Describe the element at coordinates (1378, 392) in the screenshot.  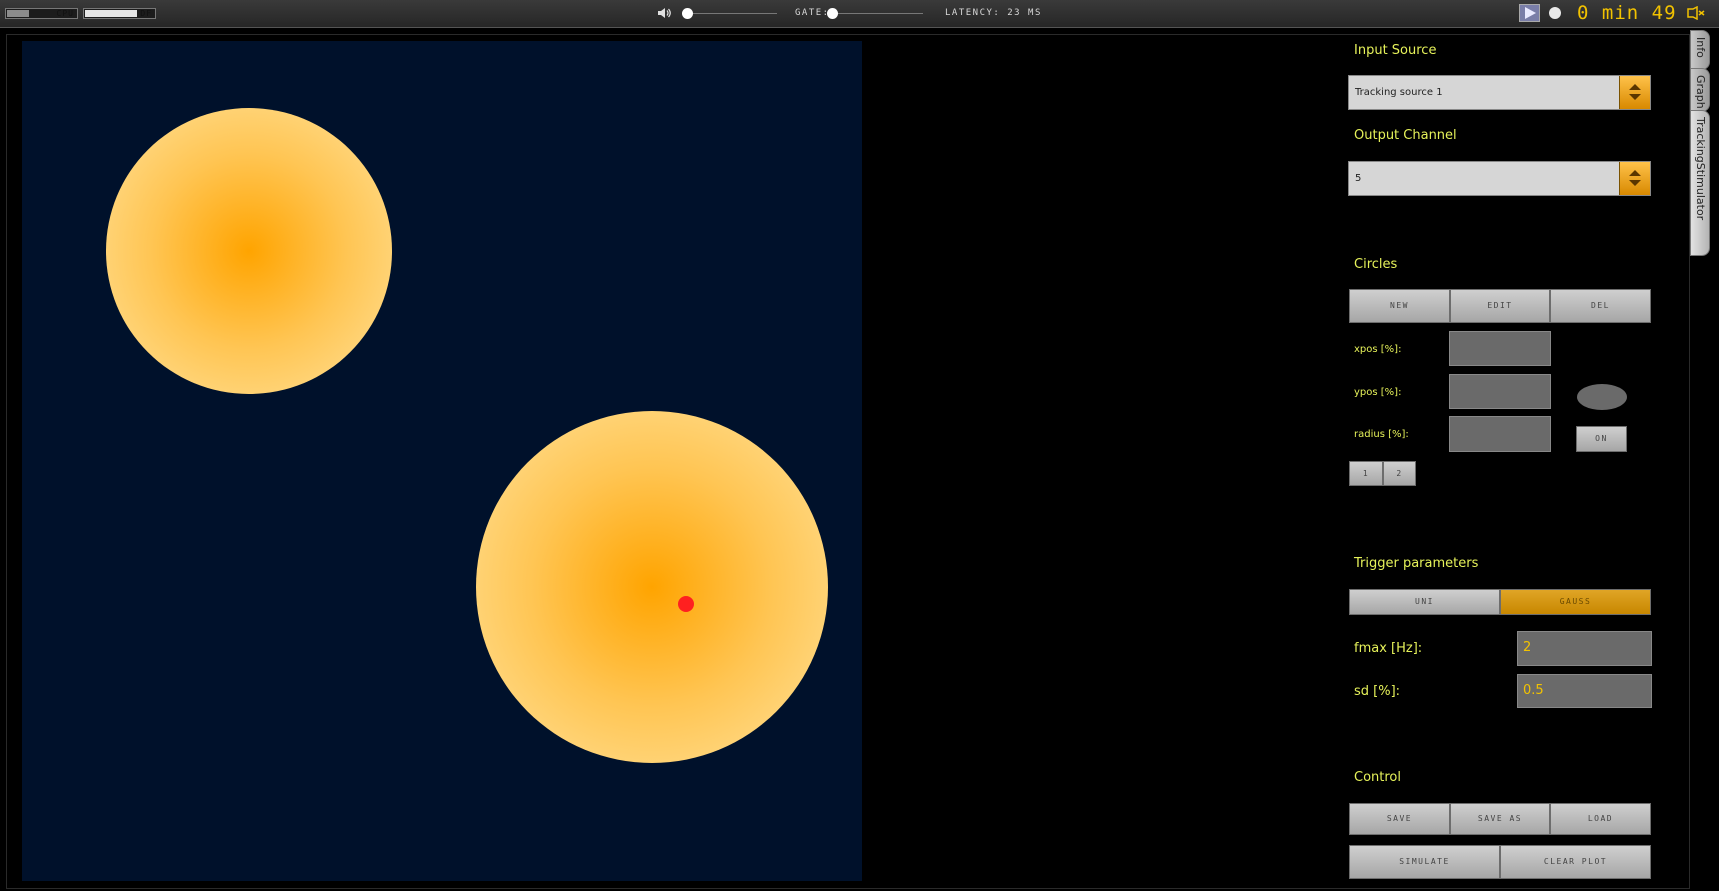
I see `ypos-label: ypos [%]:` at that location.